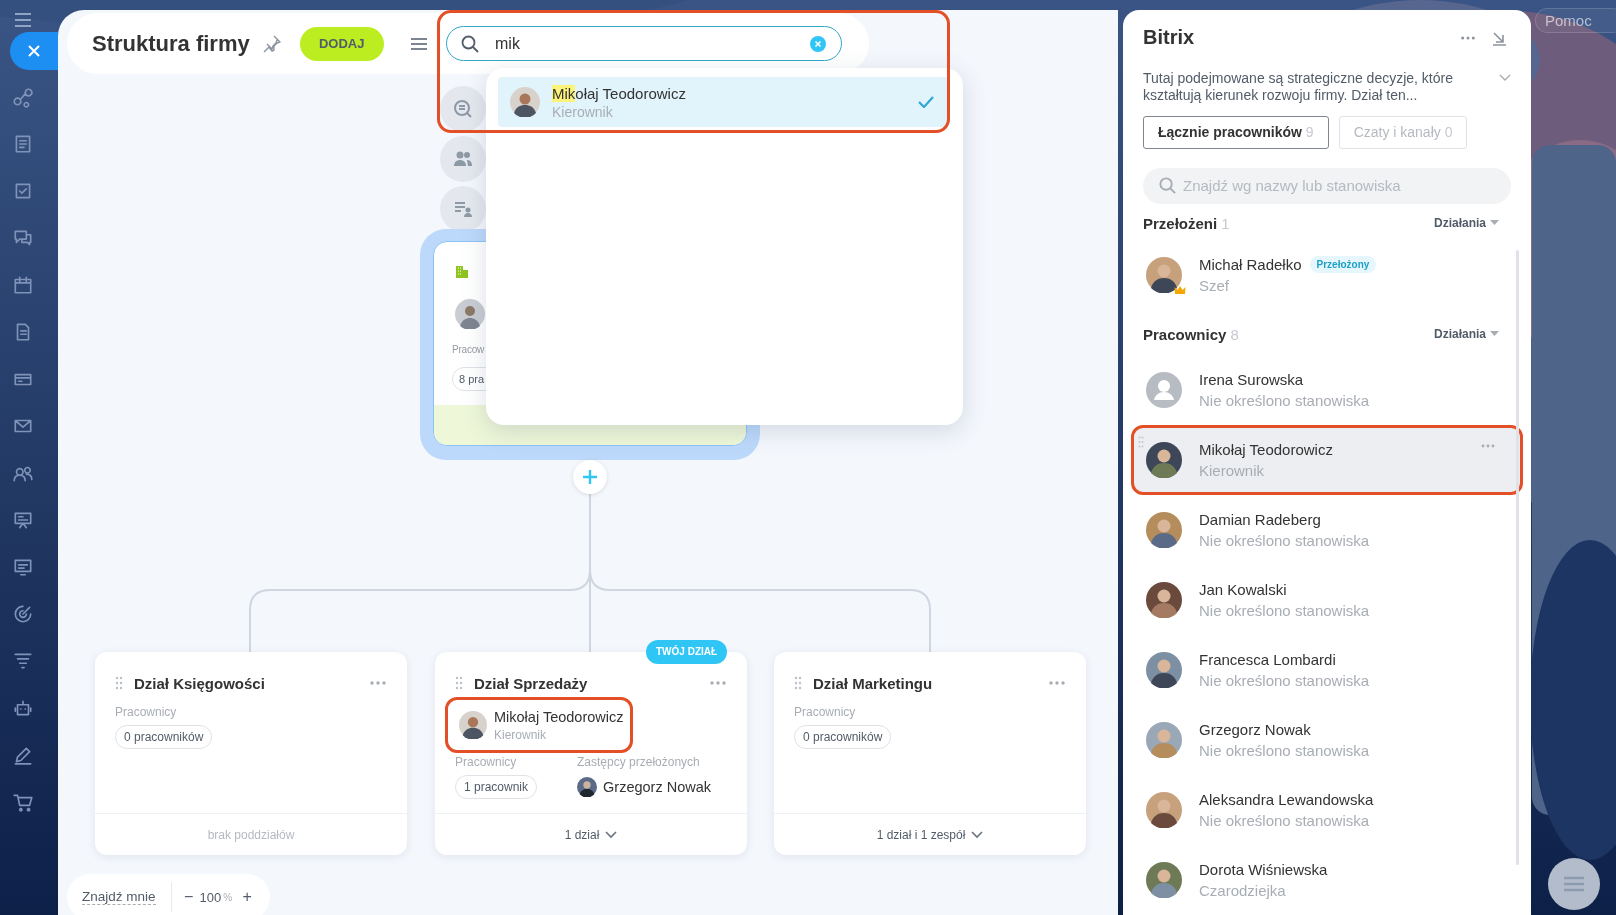 The image size is (1616, 915). What do you see at coordinates (1263, 869) in the screenshot?
I see `employee-name: Dorota Wiśniewska` at bounding box center [1263, 869].